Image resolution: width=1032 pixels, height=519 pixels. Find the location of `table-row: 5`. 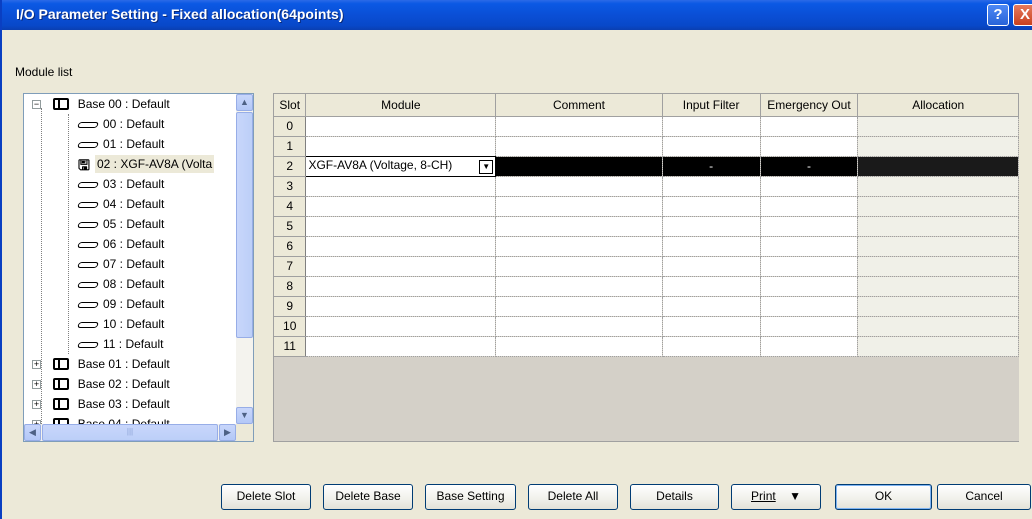

table-row: 5 is located at coordinates (646, 226).